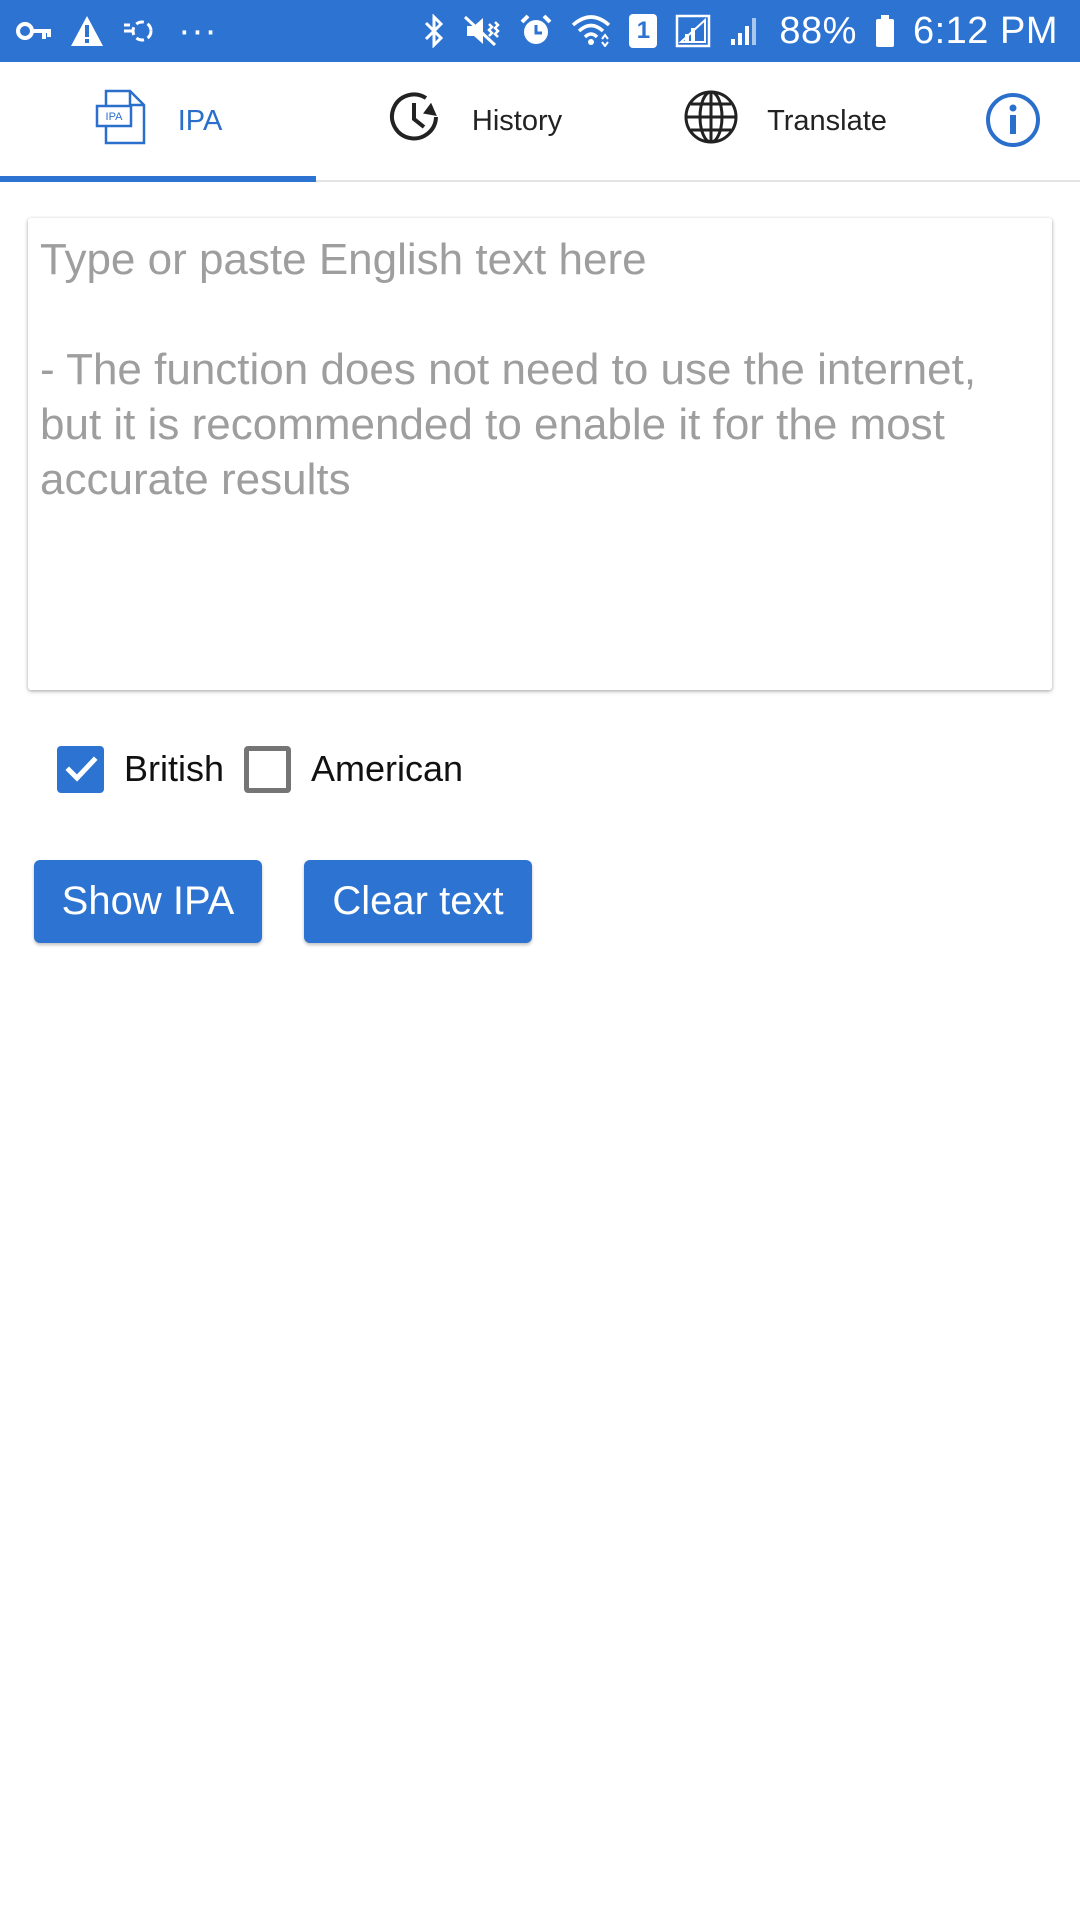 This screenshot has width=1080, height=1920. What do you see at coordinates (416, 121) in the screenshot?
I see `history-clock-icon` at bounding box center [416, 121].